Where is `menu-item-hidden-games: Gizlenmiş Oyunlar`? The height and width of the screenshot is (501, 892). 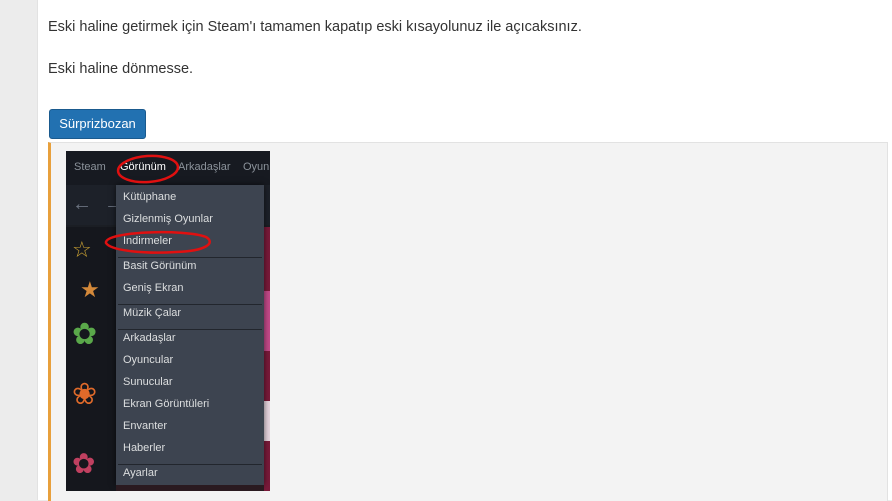
menu-item-hidden-games: Gizlenmiş Oyunlar is located at coordinates (168, 219).